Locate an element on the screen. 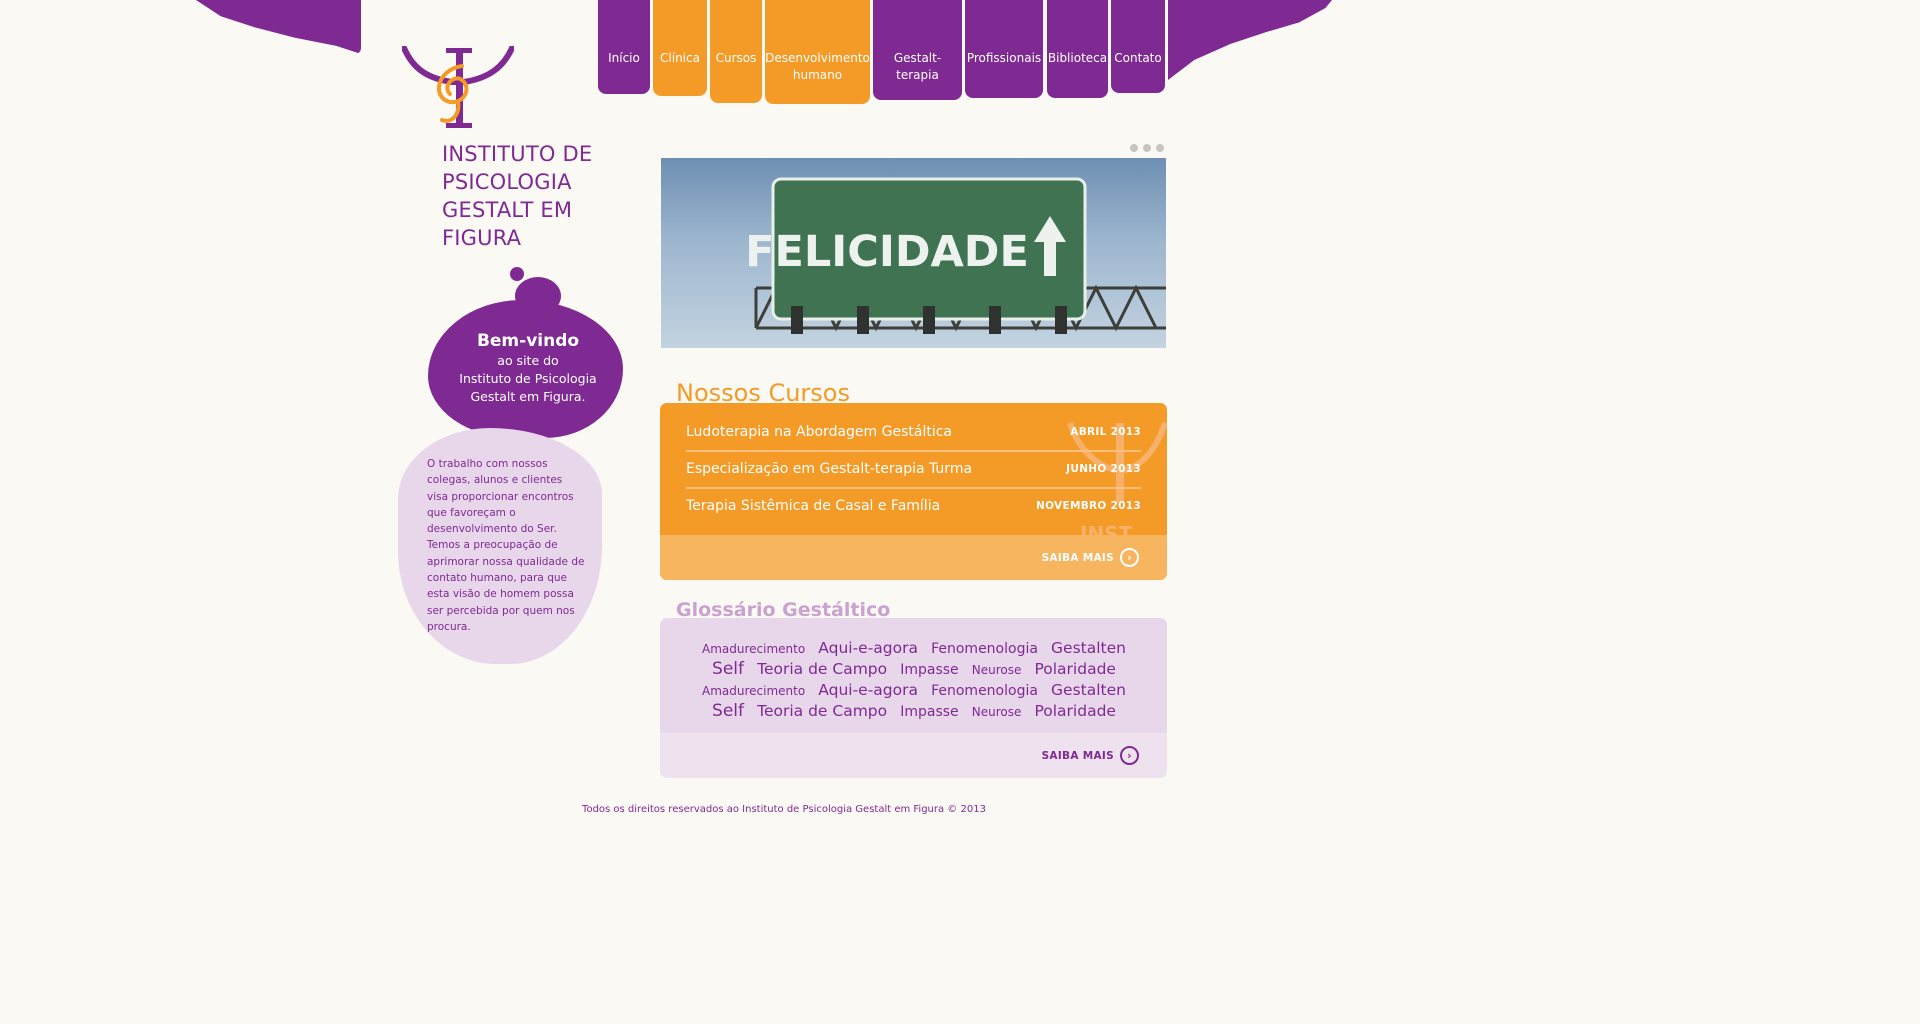  nav-item-profissionais: Profissionais is located at coordinates (1004, 49).